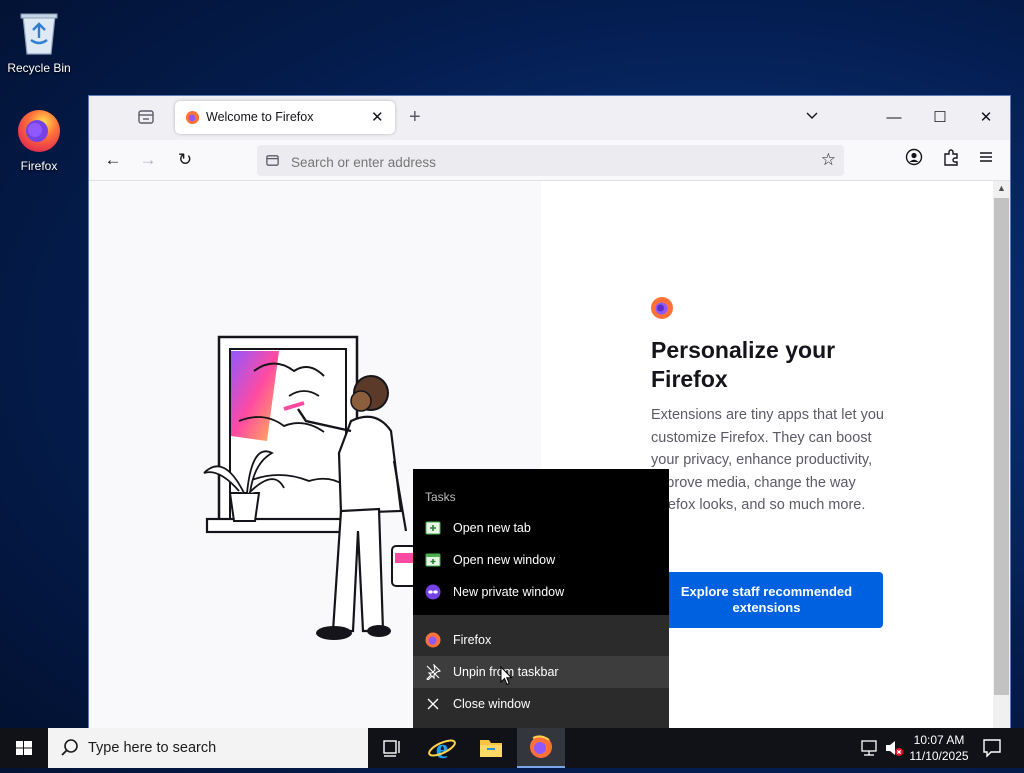 The width and height of the screenshot is (1024, 773). What do you see at coordinates (415, 117) in the screenshot?
I see `new-tab-button: +` at bounding box center [415, 117].